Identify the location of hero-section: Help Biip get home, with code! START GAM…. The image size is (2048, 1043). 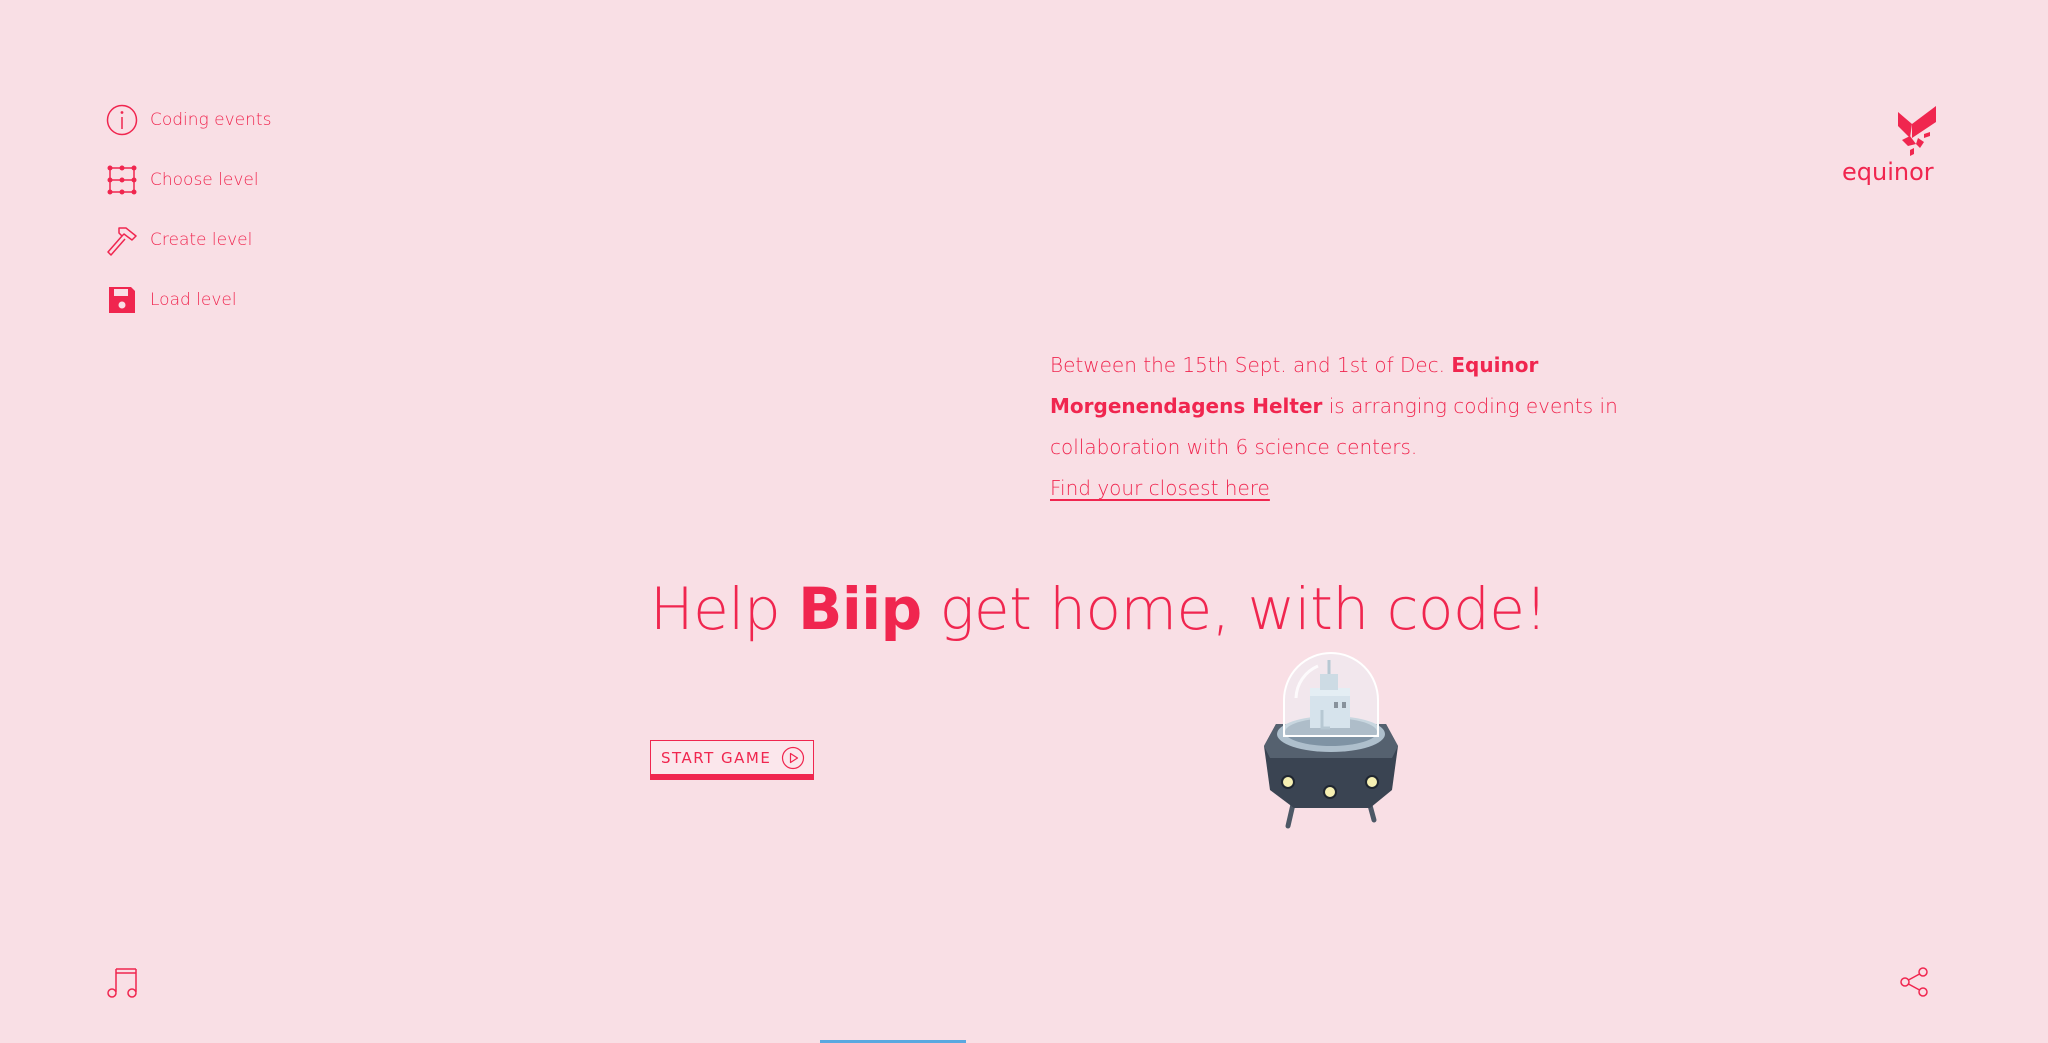
(1099, 676).